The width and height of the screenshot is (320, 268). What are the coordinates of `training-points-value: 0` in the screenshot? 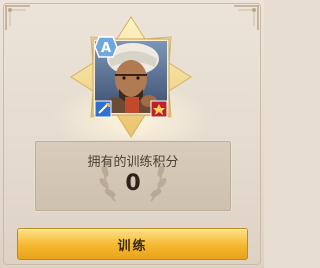 It's located at (133, 183).